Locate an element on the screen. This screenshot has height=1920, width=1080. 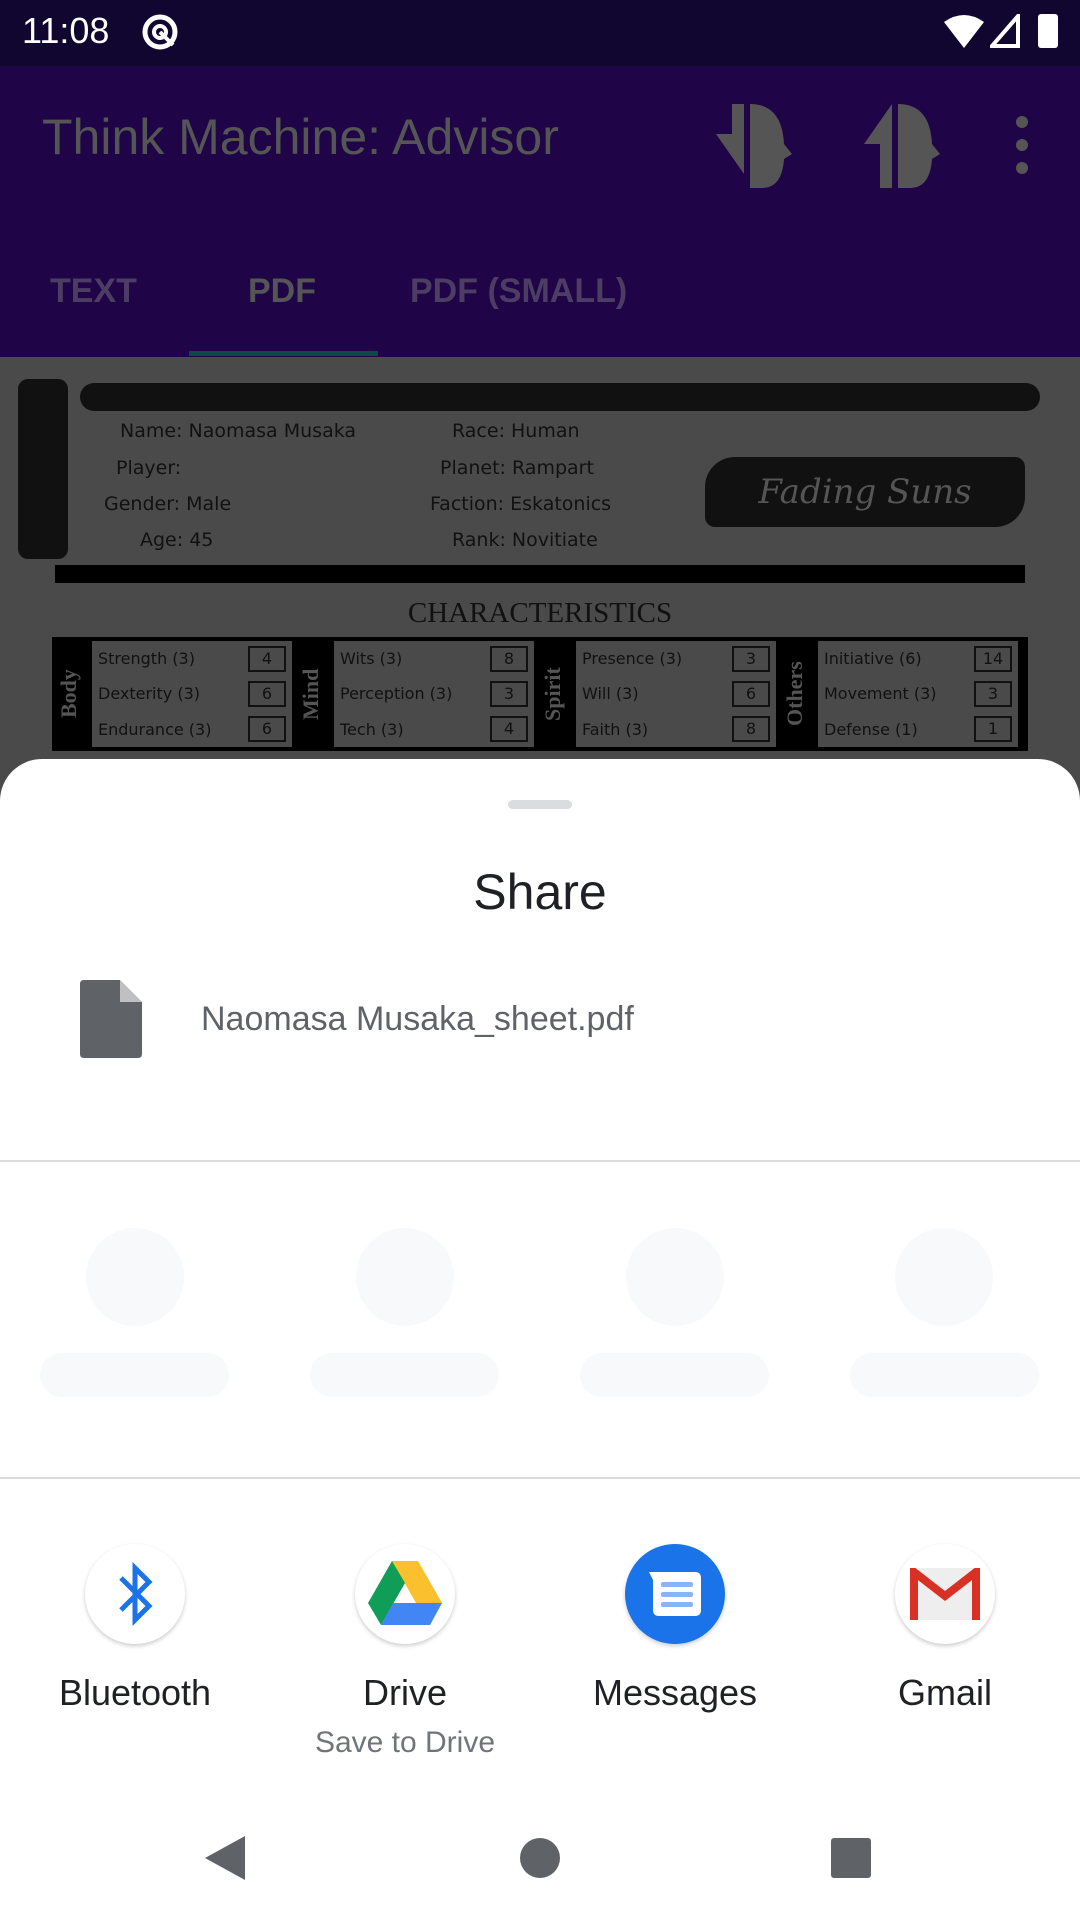
app-label: Drive is located at coordinates (404, 1692).